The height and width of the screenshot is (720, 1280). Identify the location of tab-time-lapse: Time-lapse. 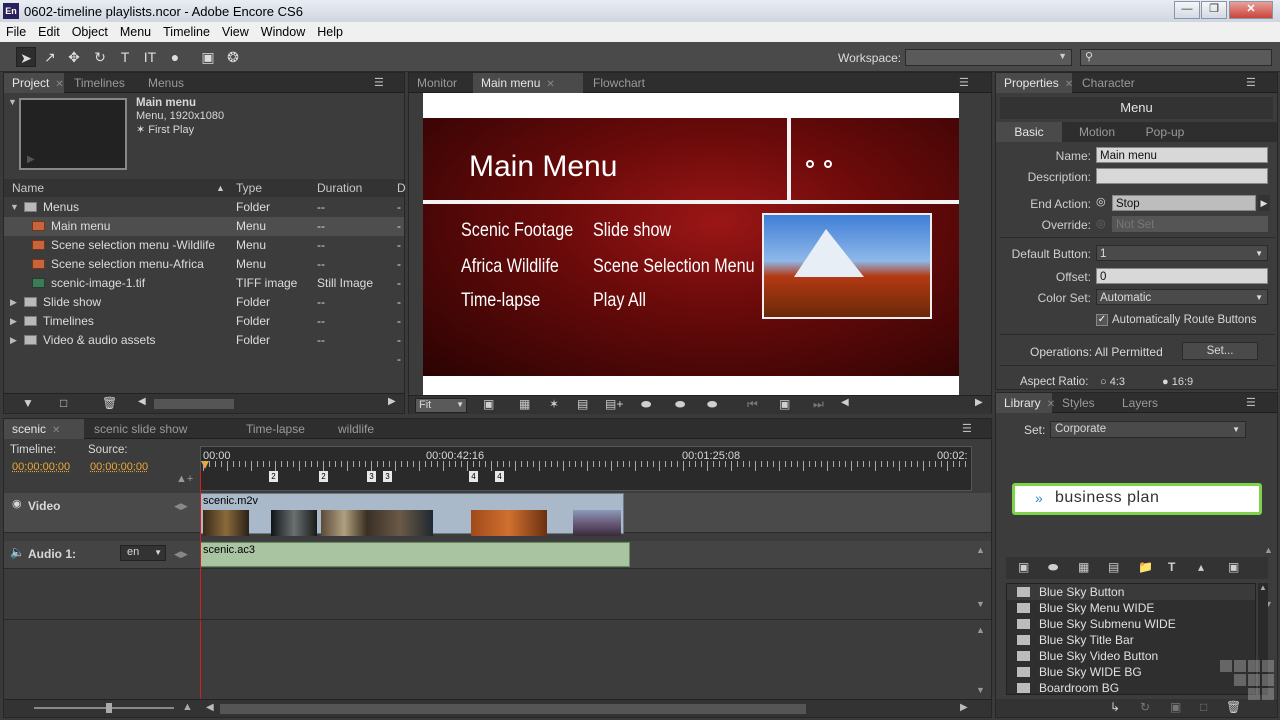
(283, 429).